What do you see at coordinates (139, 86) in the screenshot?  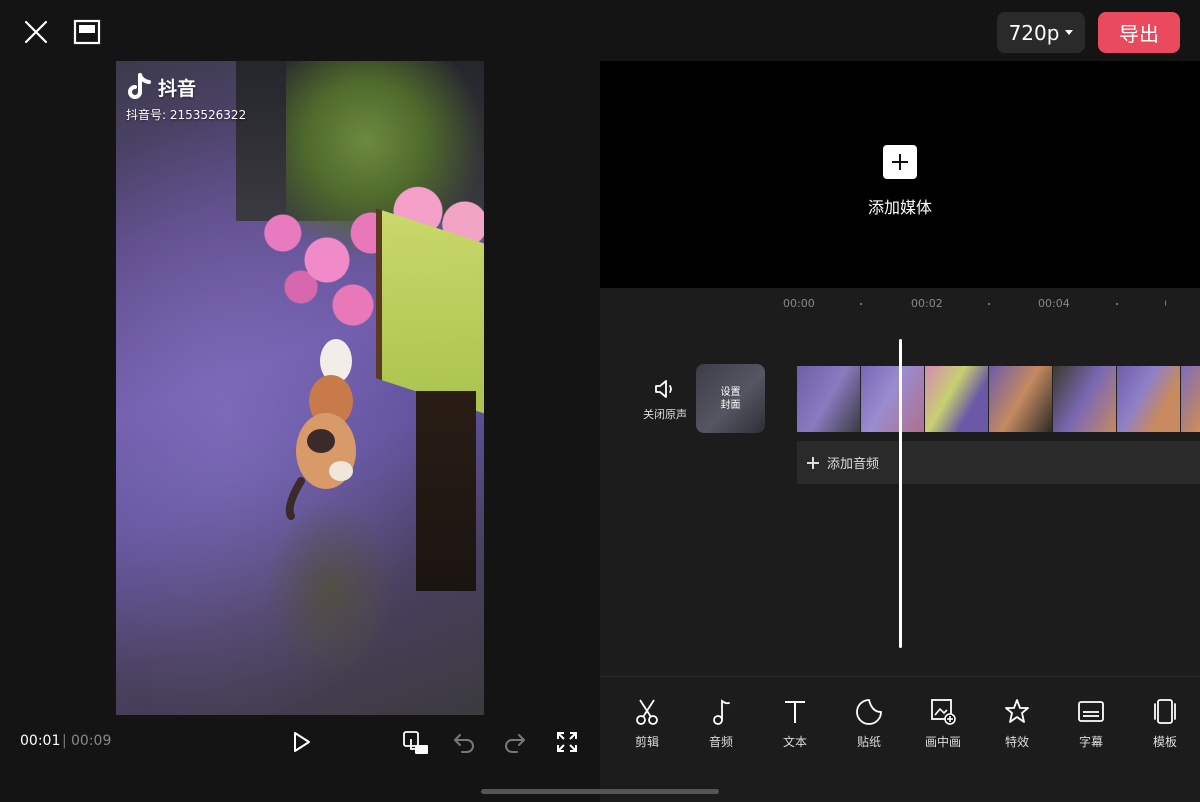 I see `douyin-logo-icon` at bounding box center [139, 86].